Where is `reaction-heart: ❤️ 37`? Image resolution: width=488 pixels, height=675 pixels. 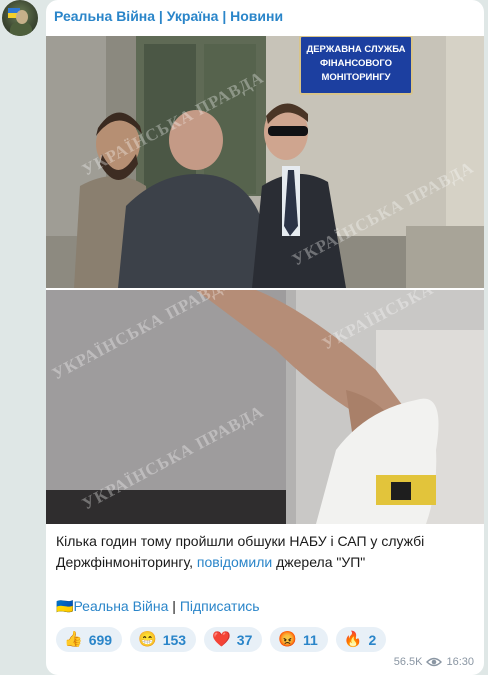 reaction-heart: ❤️ 37 is located at coordinates (233, 639).